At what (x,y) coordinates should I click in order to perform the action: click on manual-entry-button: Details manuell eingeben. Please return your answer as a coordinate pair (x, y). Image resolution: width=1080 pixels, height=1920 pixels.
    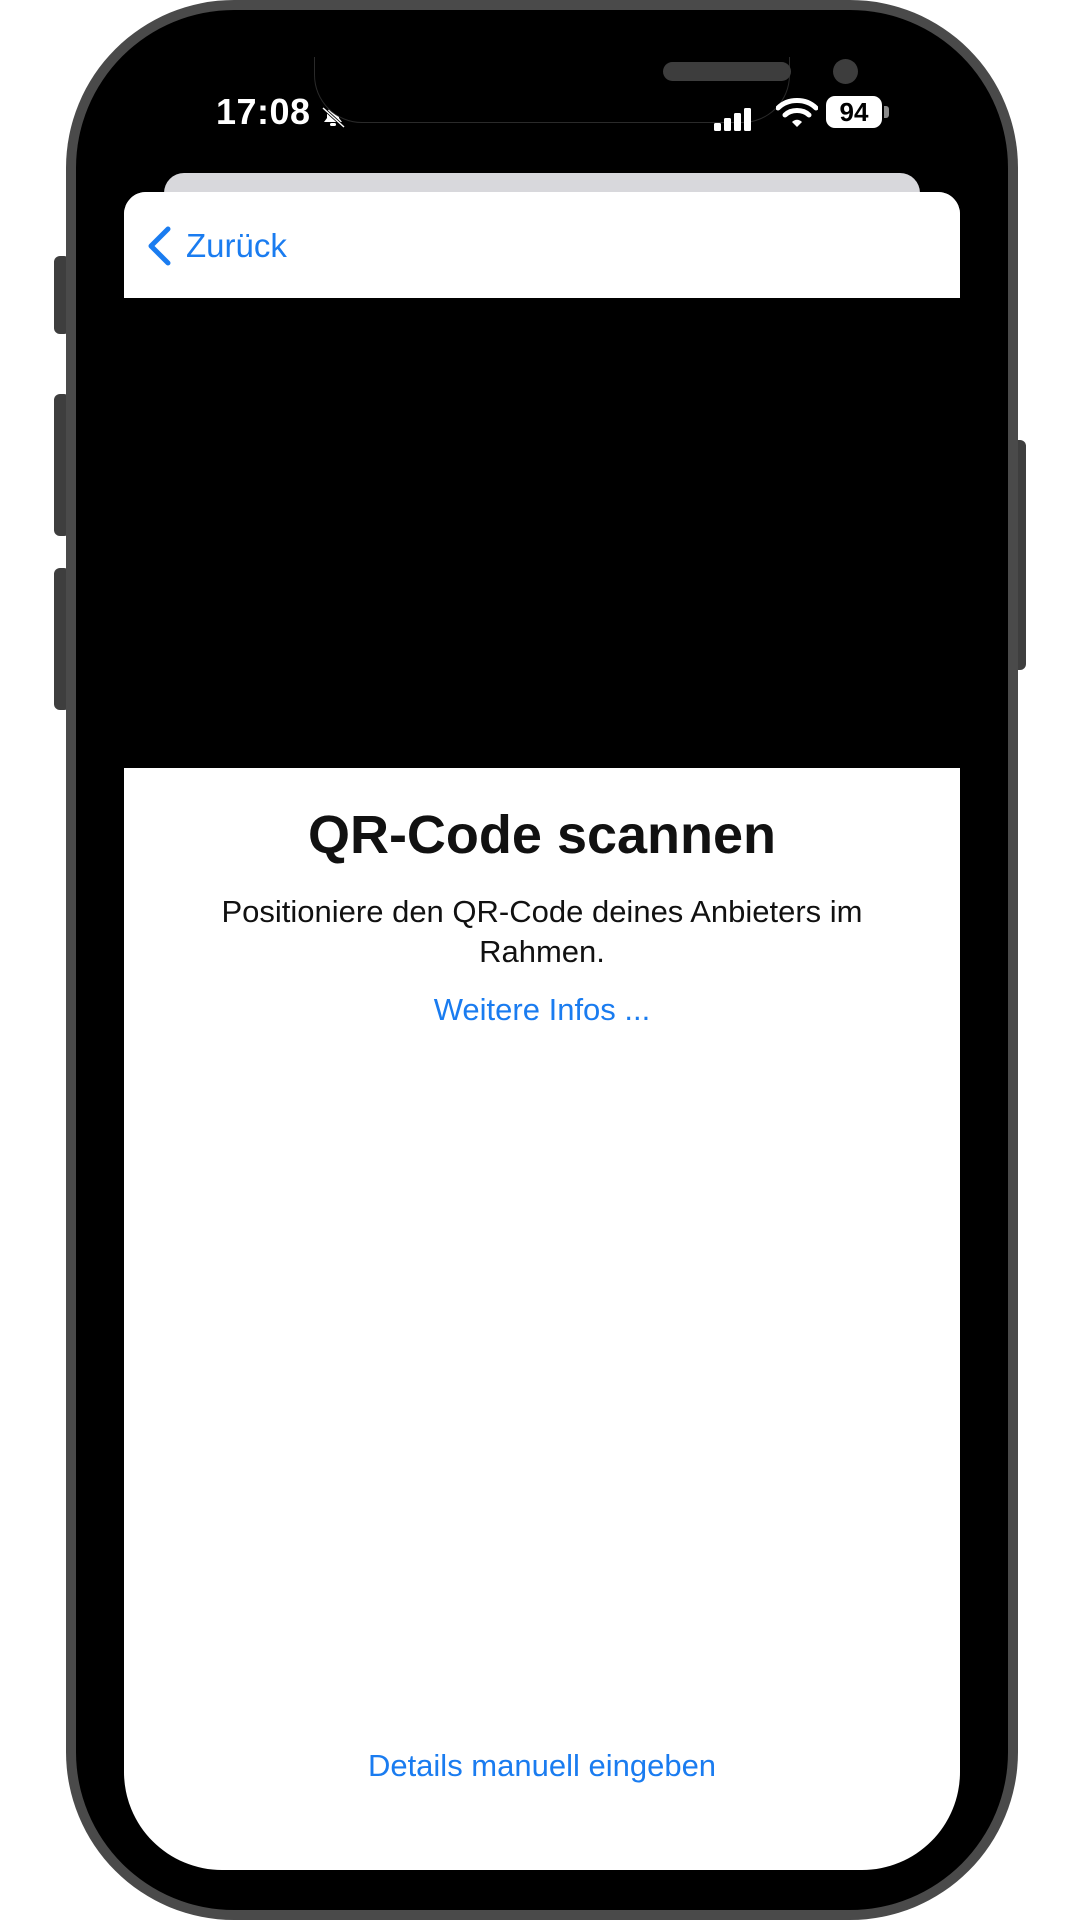
    Looking at the image, I should click on (542, 1766).